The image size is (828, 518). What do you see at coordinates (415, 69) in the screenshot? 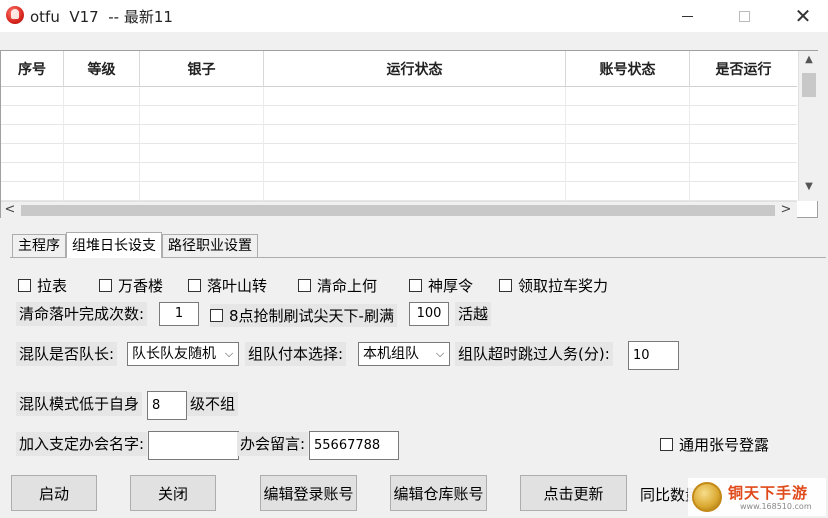
I see `column-header-run-status: 运行状态` at bounding box center [415, 69].